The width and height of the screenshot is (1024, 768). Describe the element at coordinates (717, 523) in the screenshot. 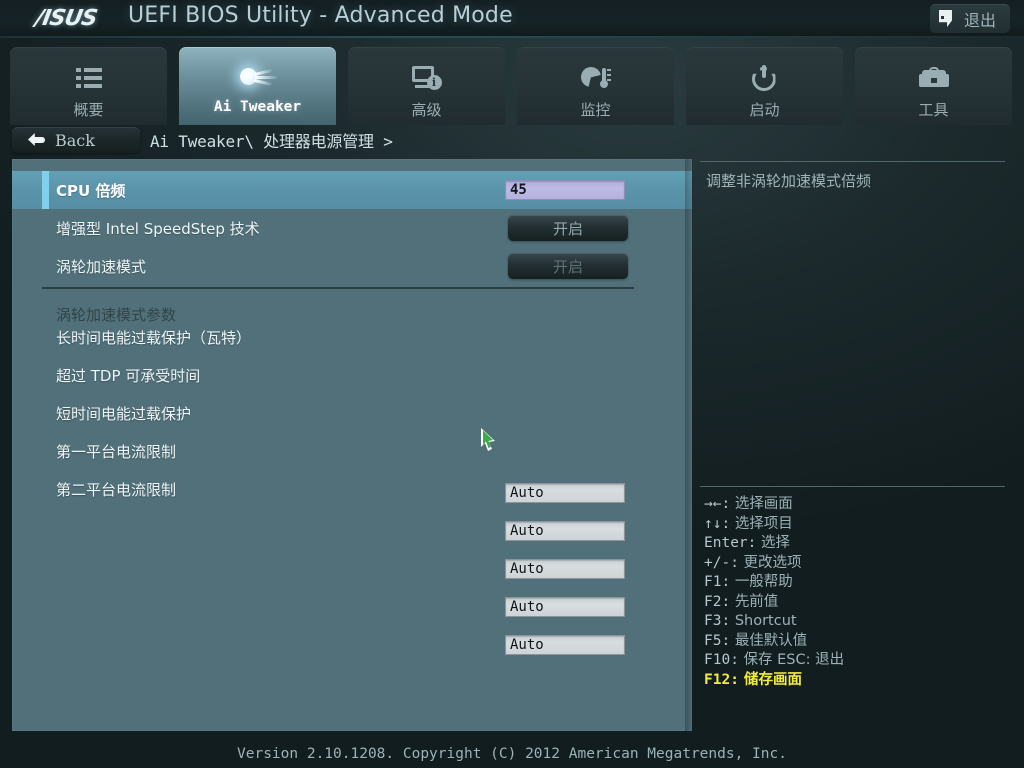

I see `legend-key-arrows-ud: ↑↓:` at that location.